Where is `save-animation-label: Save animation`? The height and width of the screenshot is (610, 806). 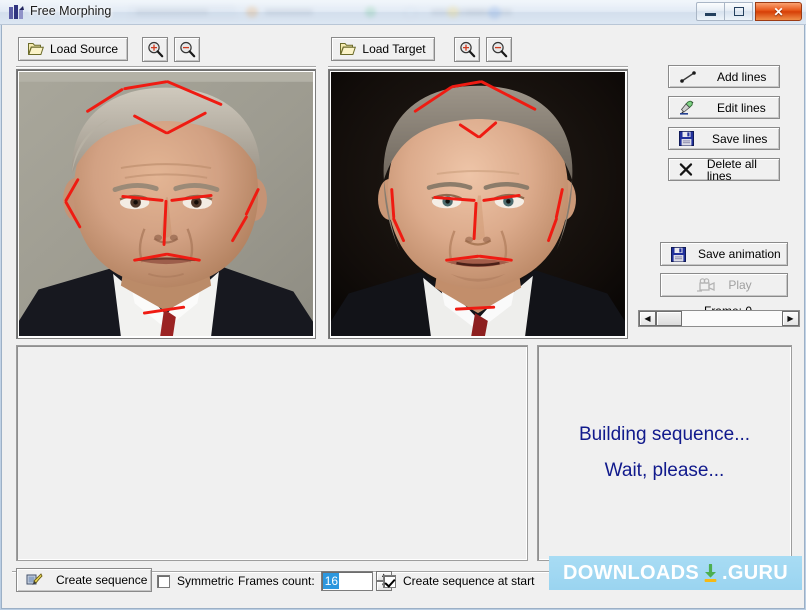 save-animation-label: Save animation is located at coordinates (739, 254).